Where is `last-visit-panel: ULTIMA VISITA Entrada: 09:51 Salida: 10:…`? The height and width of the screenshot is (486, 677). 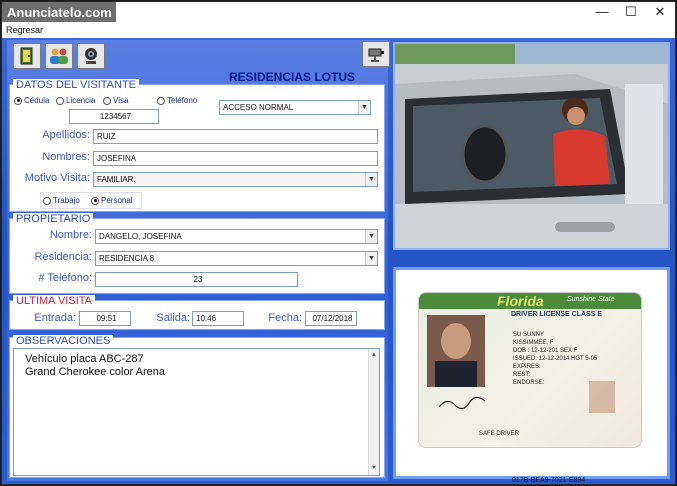 last-visit-panel: ULTIMA VISITA Entrada: 09:51 Salida: 10:… is located at coordinates (197, 312).